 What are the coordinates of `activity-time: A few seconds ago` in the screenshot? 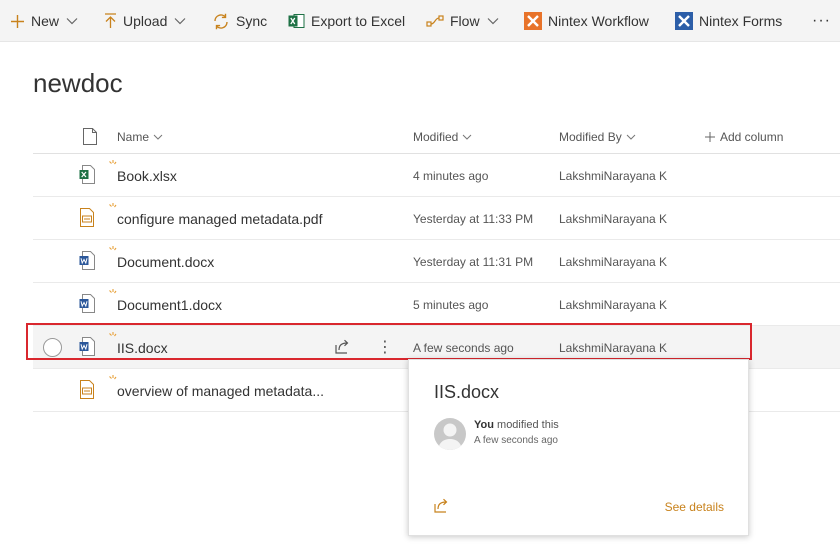 It's located at (516, 440).